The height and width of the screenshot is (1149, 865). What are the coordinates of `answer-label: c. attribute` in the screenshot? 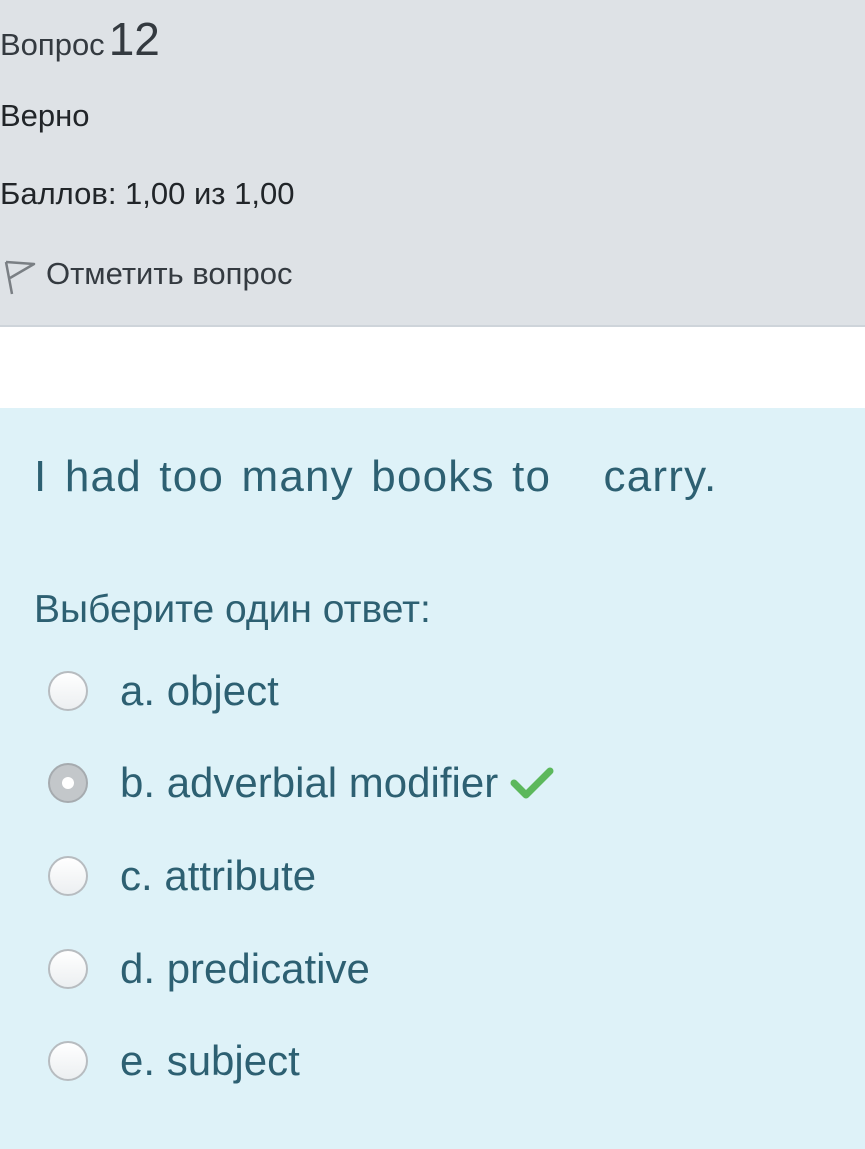 It's located at (218, 876).